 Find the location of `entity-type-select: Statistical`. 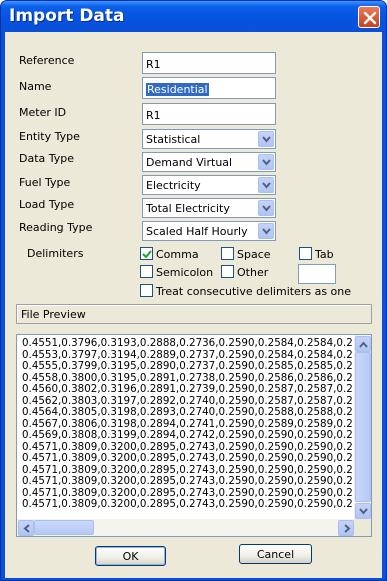

entity-type-select: Statistical is located at coordinates (209, 139).